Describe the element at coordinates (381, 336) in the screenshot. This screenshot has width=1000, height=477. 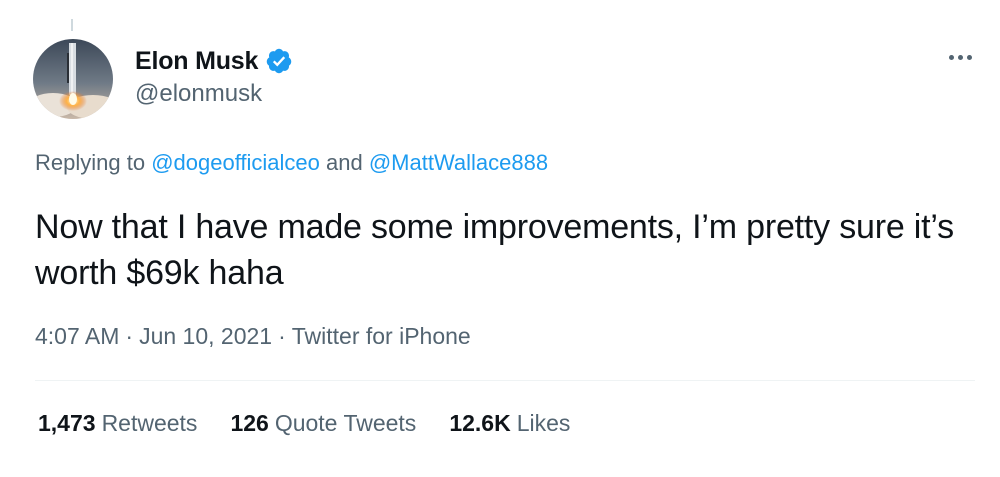
I see `tweet-source: Twitter for iPhone` at that location.